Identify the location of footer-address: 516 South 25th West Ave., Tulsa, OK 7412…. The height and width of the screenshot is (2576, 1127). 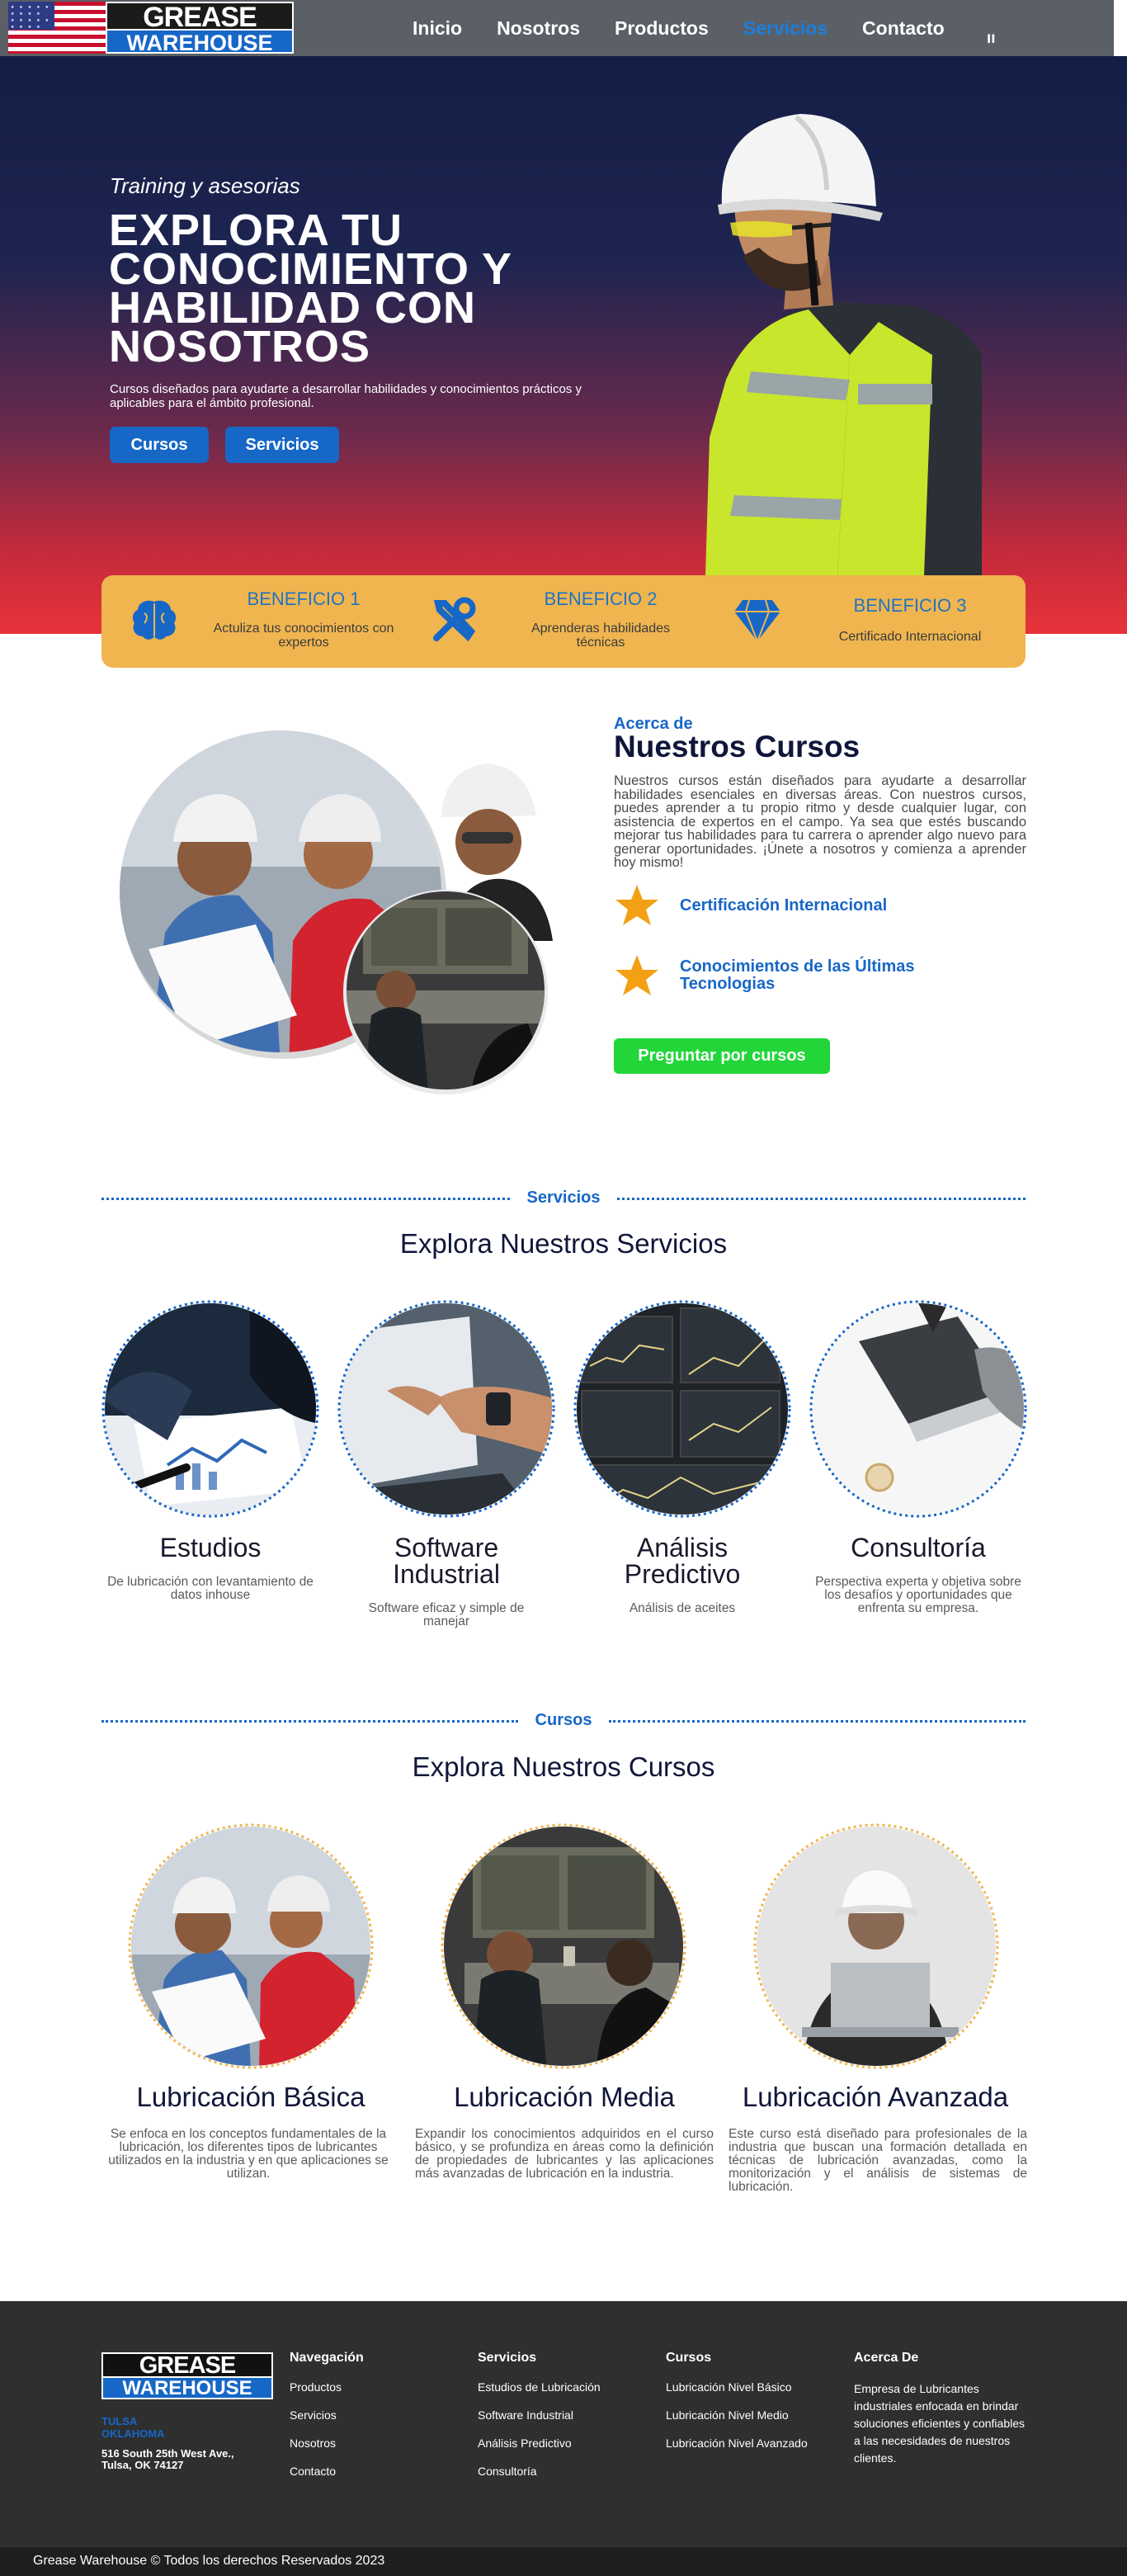
(167, 2459).